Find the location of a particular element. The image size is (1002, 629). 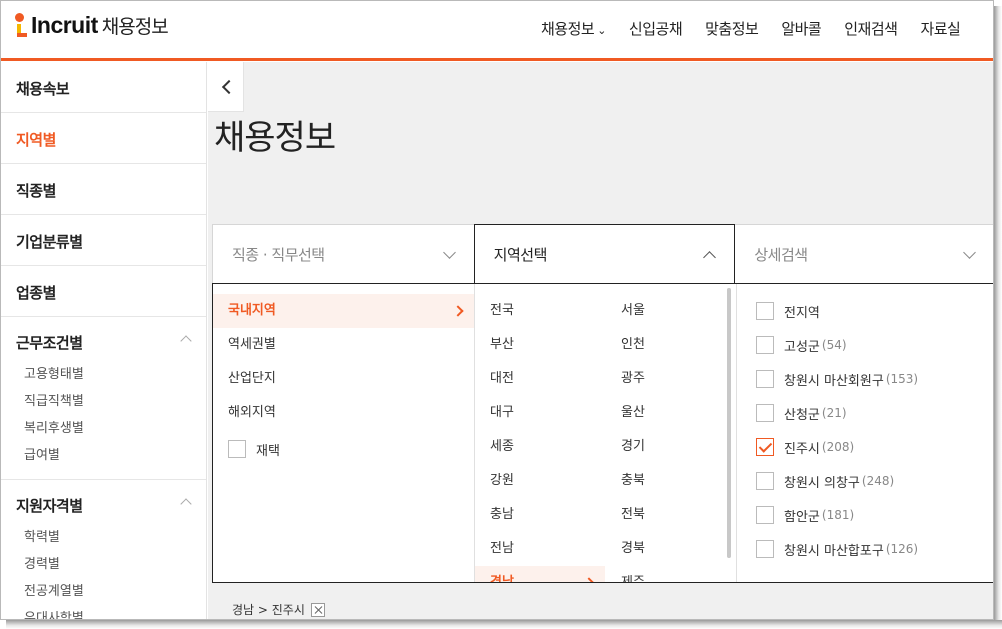

region-item: 광주 is located at coordinates (671, 379).